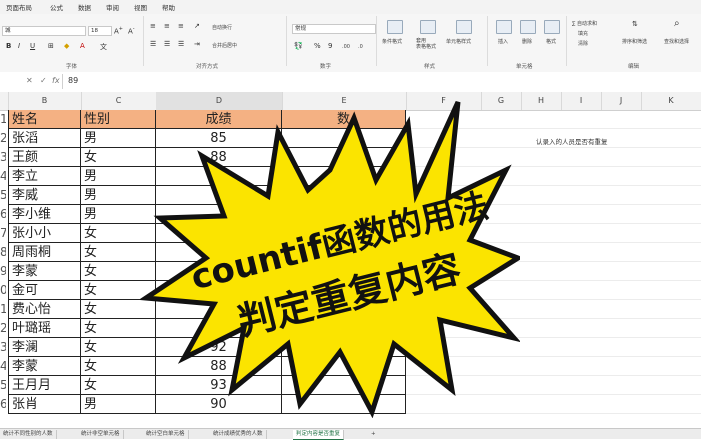 The height and width of the screenshot is (440, 701). I want to click on underline-icon: U, so click(32, 46).